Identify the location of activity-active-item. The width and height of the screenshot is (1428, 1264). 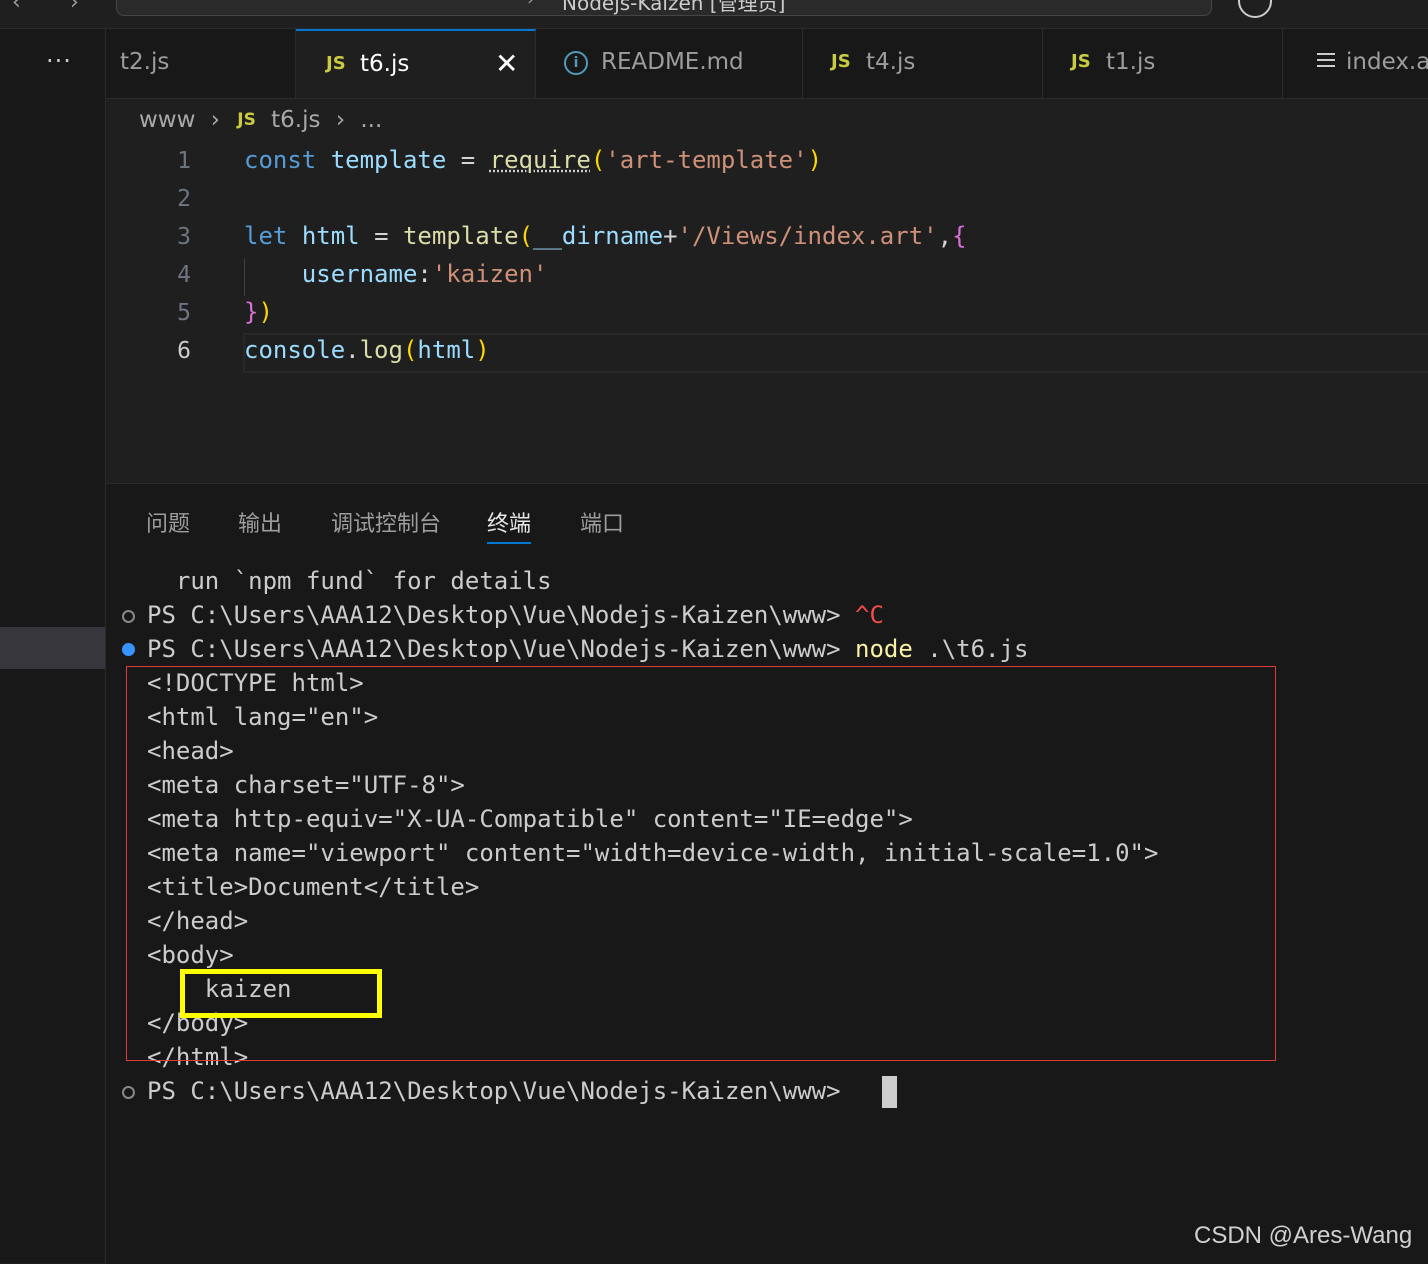
(52, 648).